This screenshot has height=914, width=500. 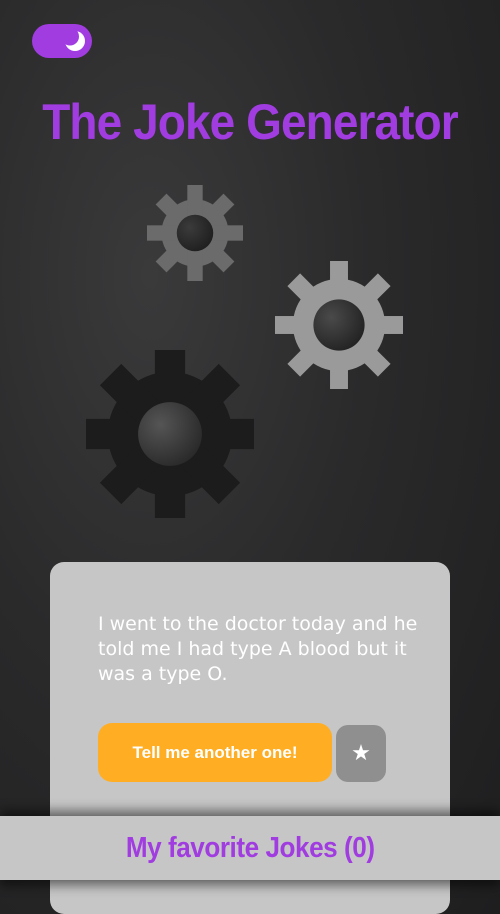 I want to click on star-icon: ★, so click(x=361, y=753).